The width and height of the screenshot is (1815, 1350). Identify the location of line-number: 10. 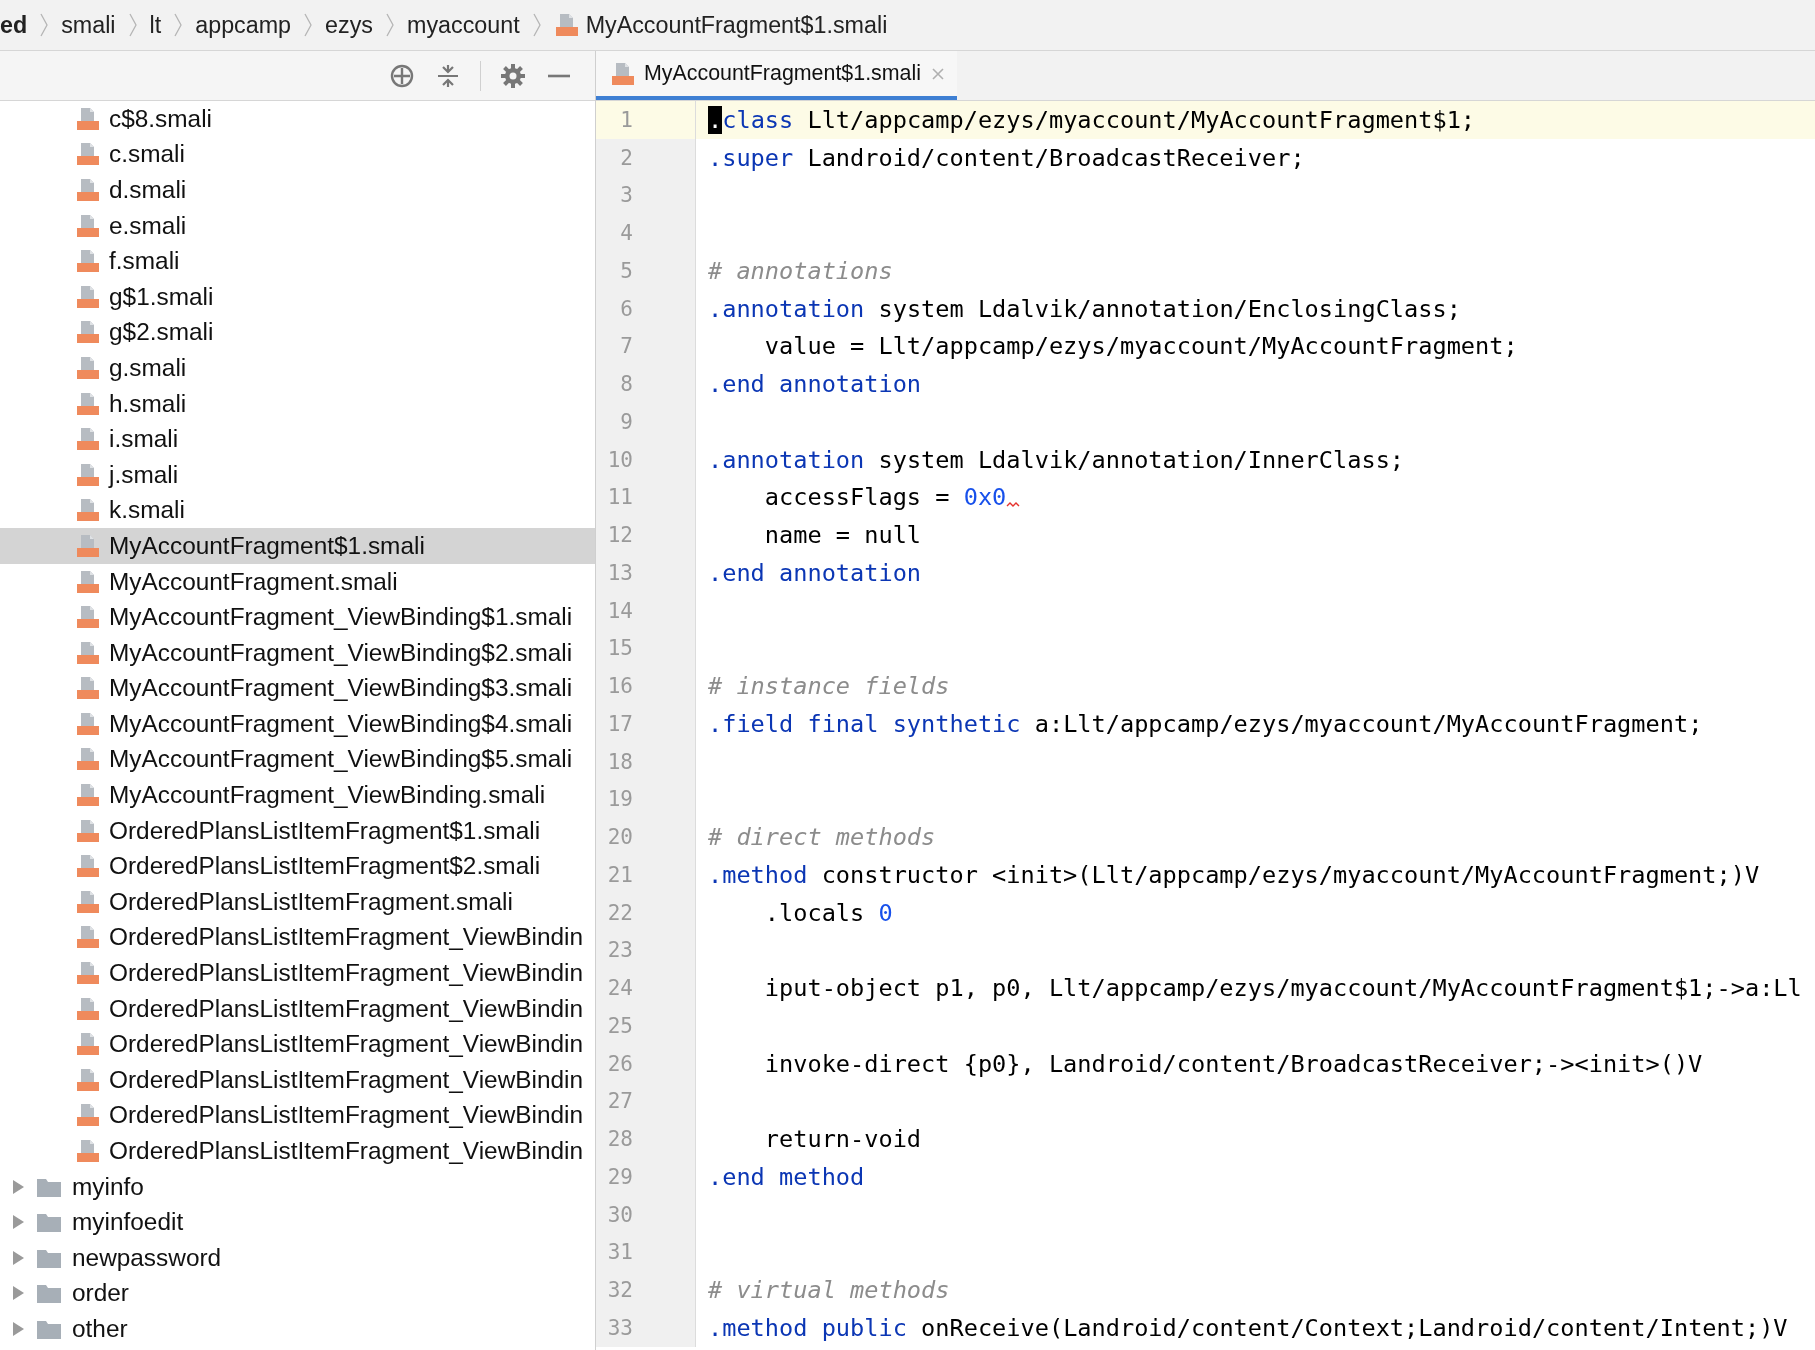
(646, 459).